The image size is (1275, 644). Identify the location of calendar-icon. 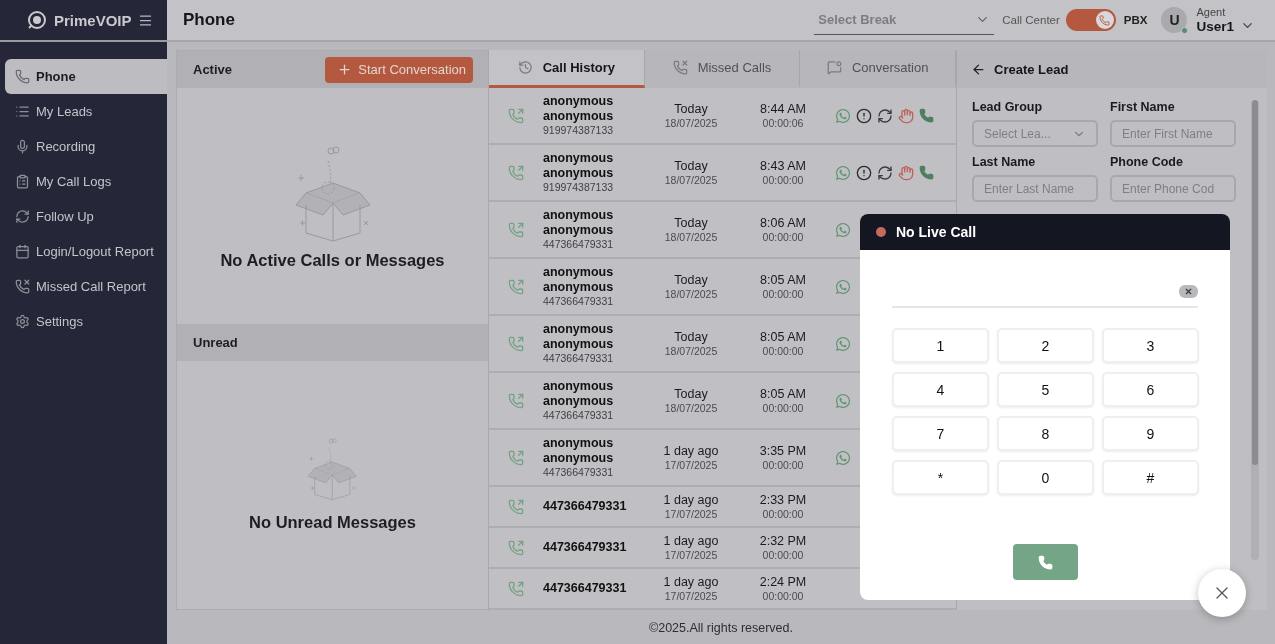
(22, 251).